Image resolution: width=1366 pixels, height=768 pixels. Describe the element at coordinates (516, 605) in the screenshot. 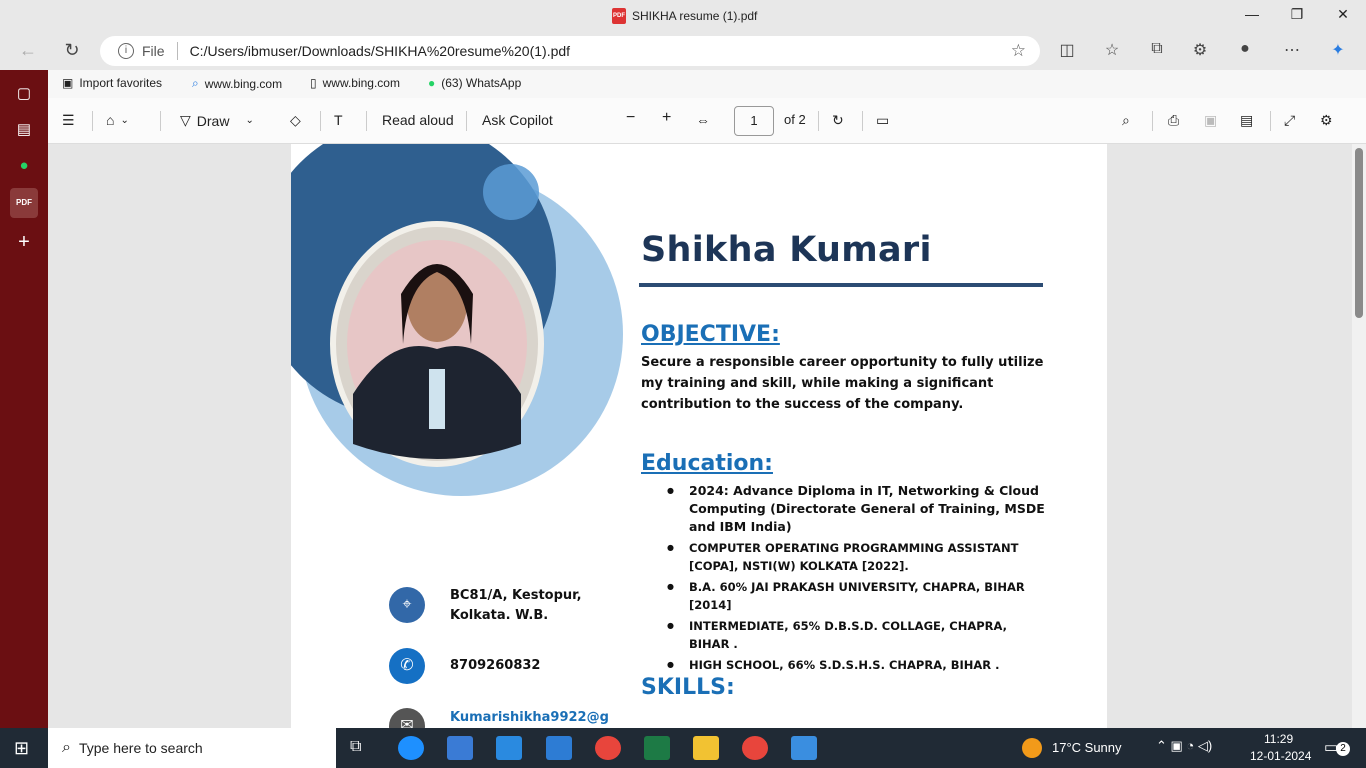

I see `address-text: BC81/A, Kestopur, Kolkata. W.B.` at that location.